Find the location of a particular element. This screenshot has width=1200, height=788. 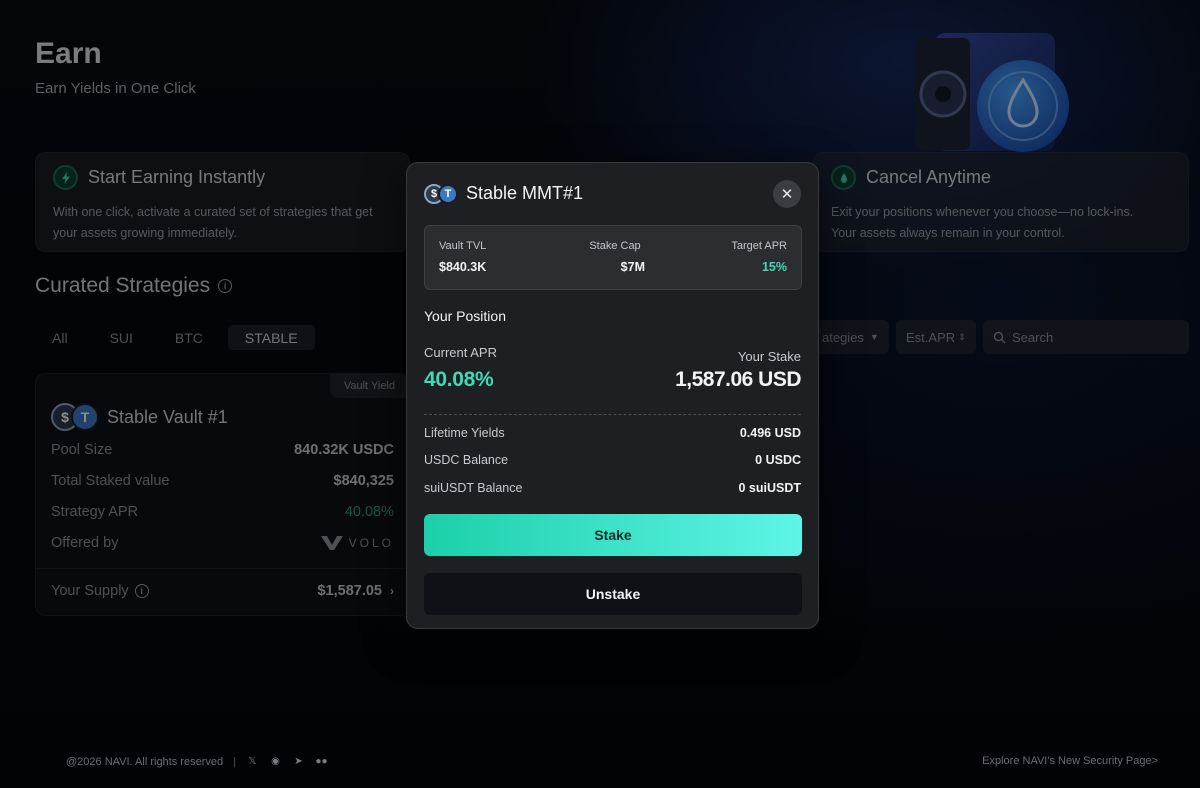

social-links: 𝕏 ◉ ➤ ●● is located at coordinates (287, 761).